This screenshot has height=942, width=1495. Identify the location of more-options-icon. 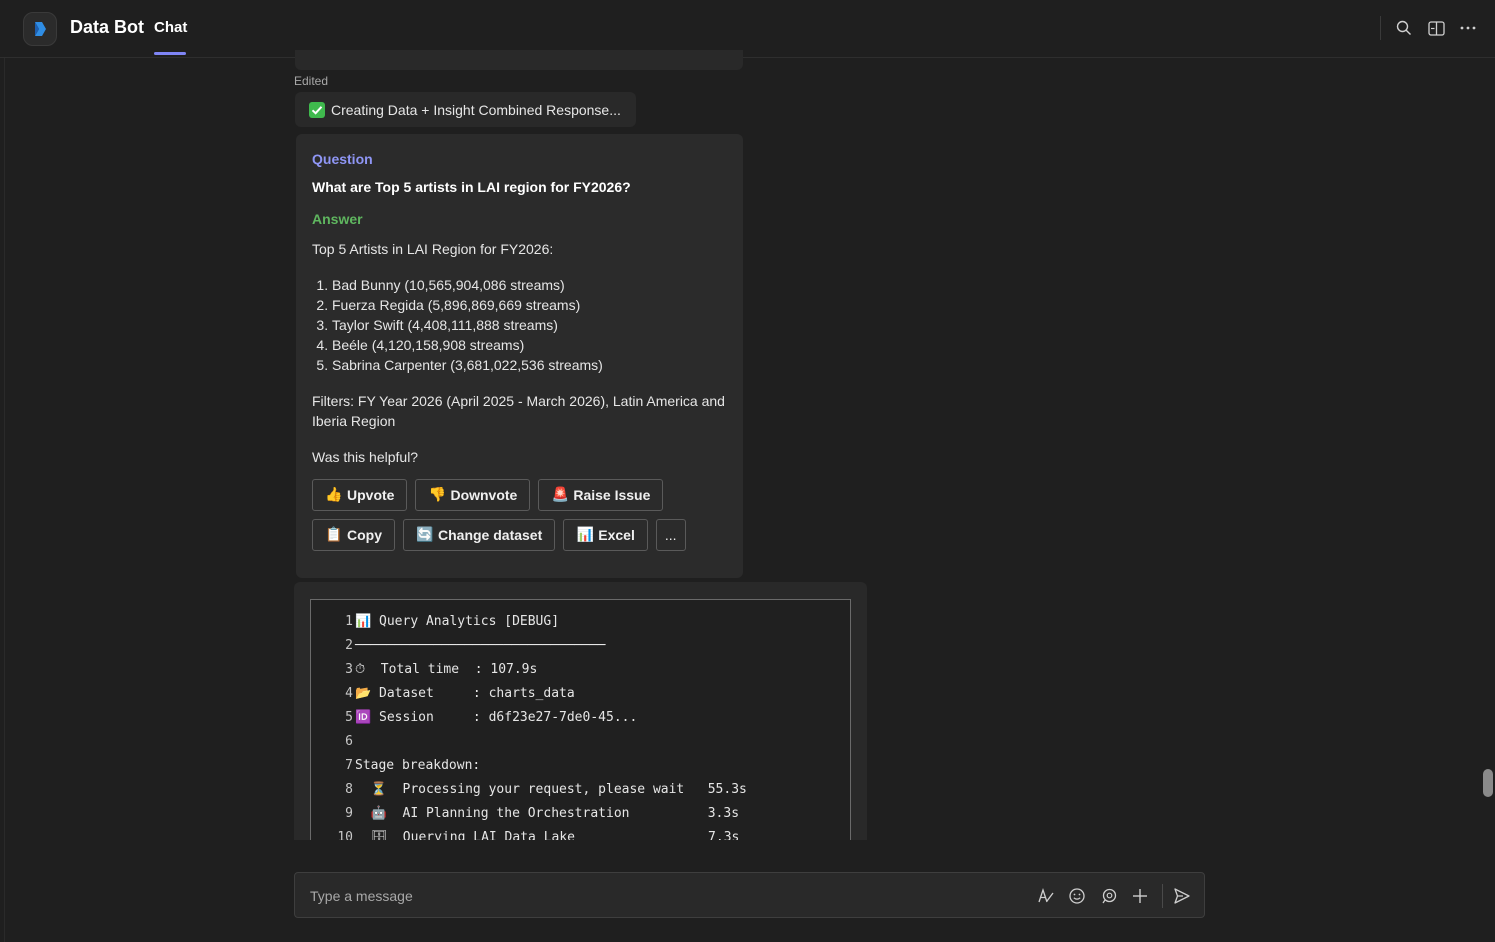
(1468, 28).